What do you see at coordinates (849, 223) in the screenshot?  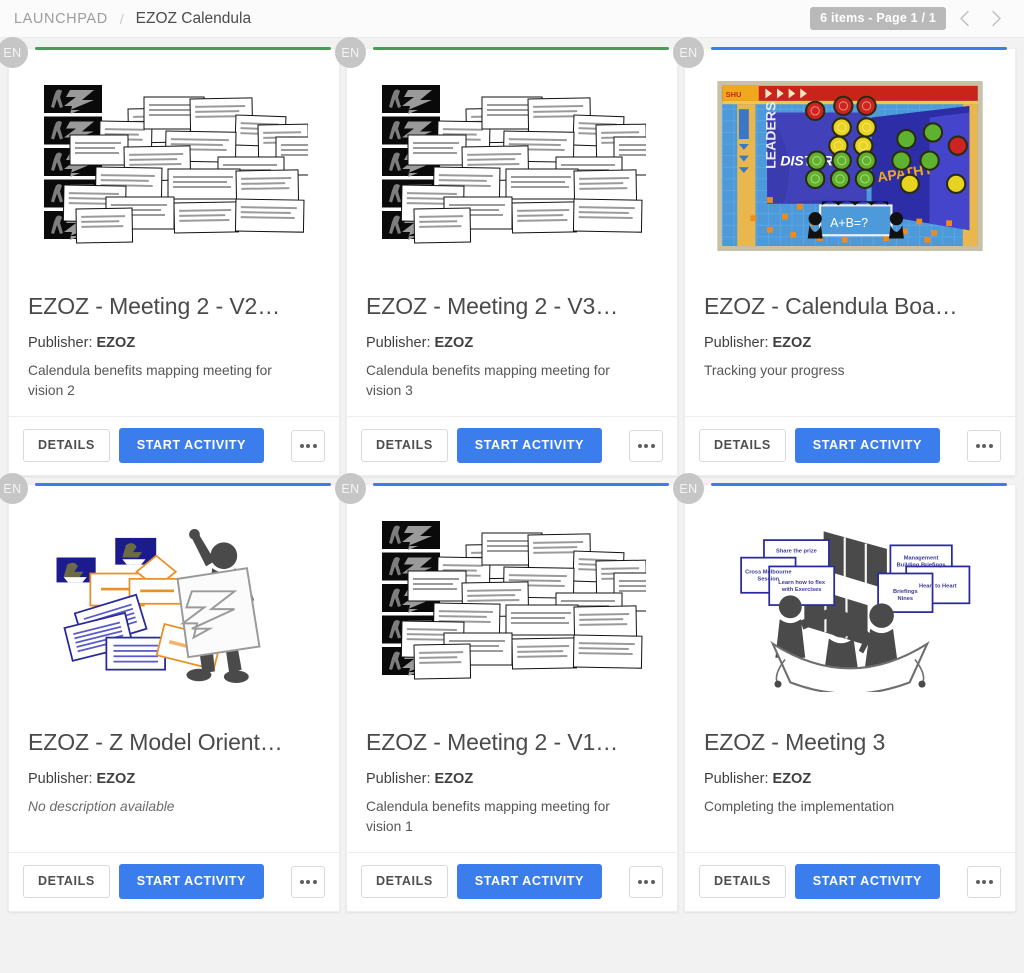 I see `svg-text: A+B=?` at bounding box center [849, 223].